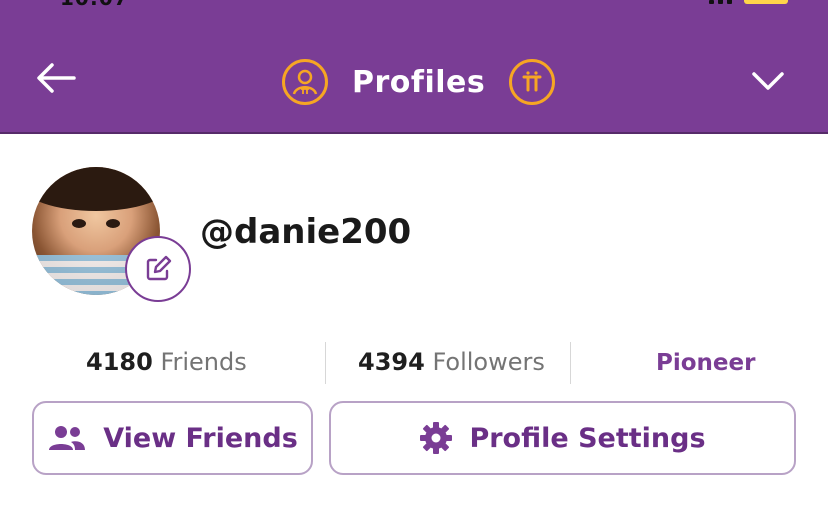  What do you see at coordinates (488, 362) in the screenshot?
I see `followers-label: Followers` at bounding box center [488, 362].